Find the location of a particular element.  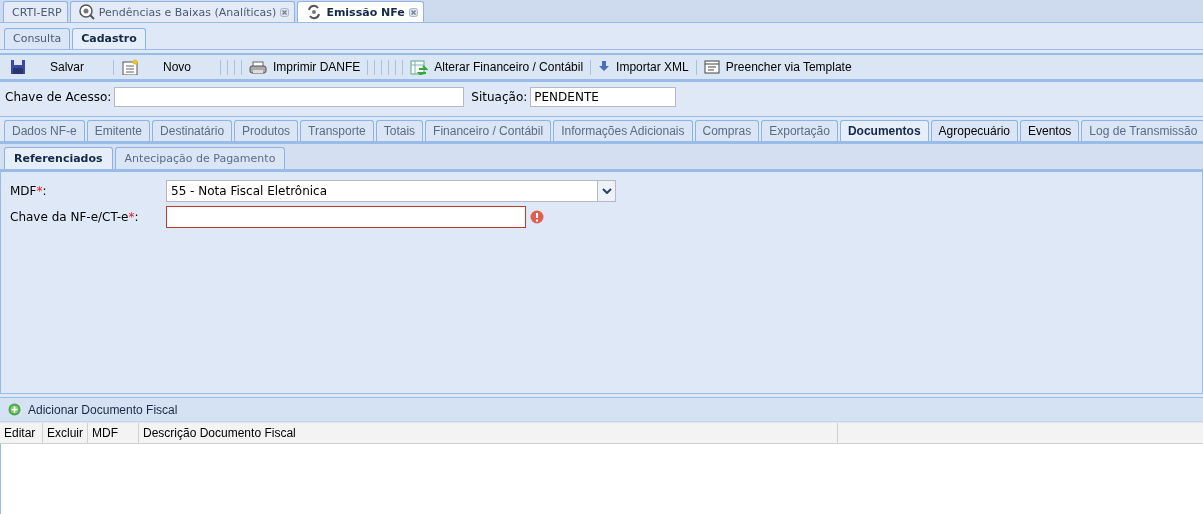

mode-tab: Consulta is located at coordinates (37, 38).